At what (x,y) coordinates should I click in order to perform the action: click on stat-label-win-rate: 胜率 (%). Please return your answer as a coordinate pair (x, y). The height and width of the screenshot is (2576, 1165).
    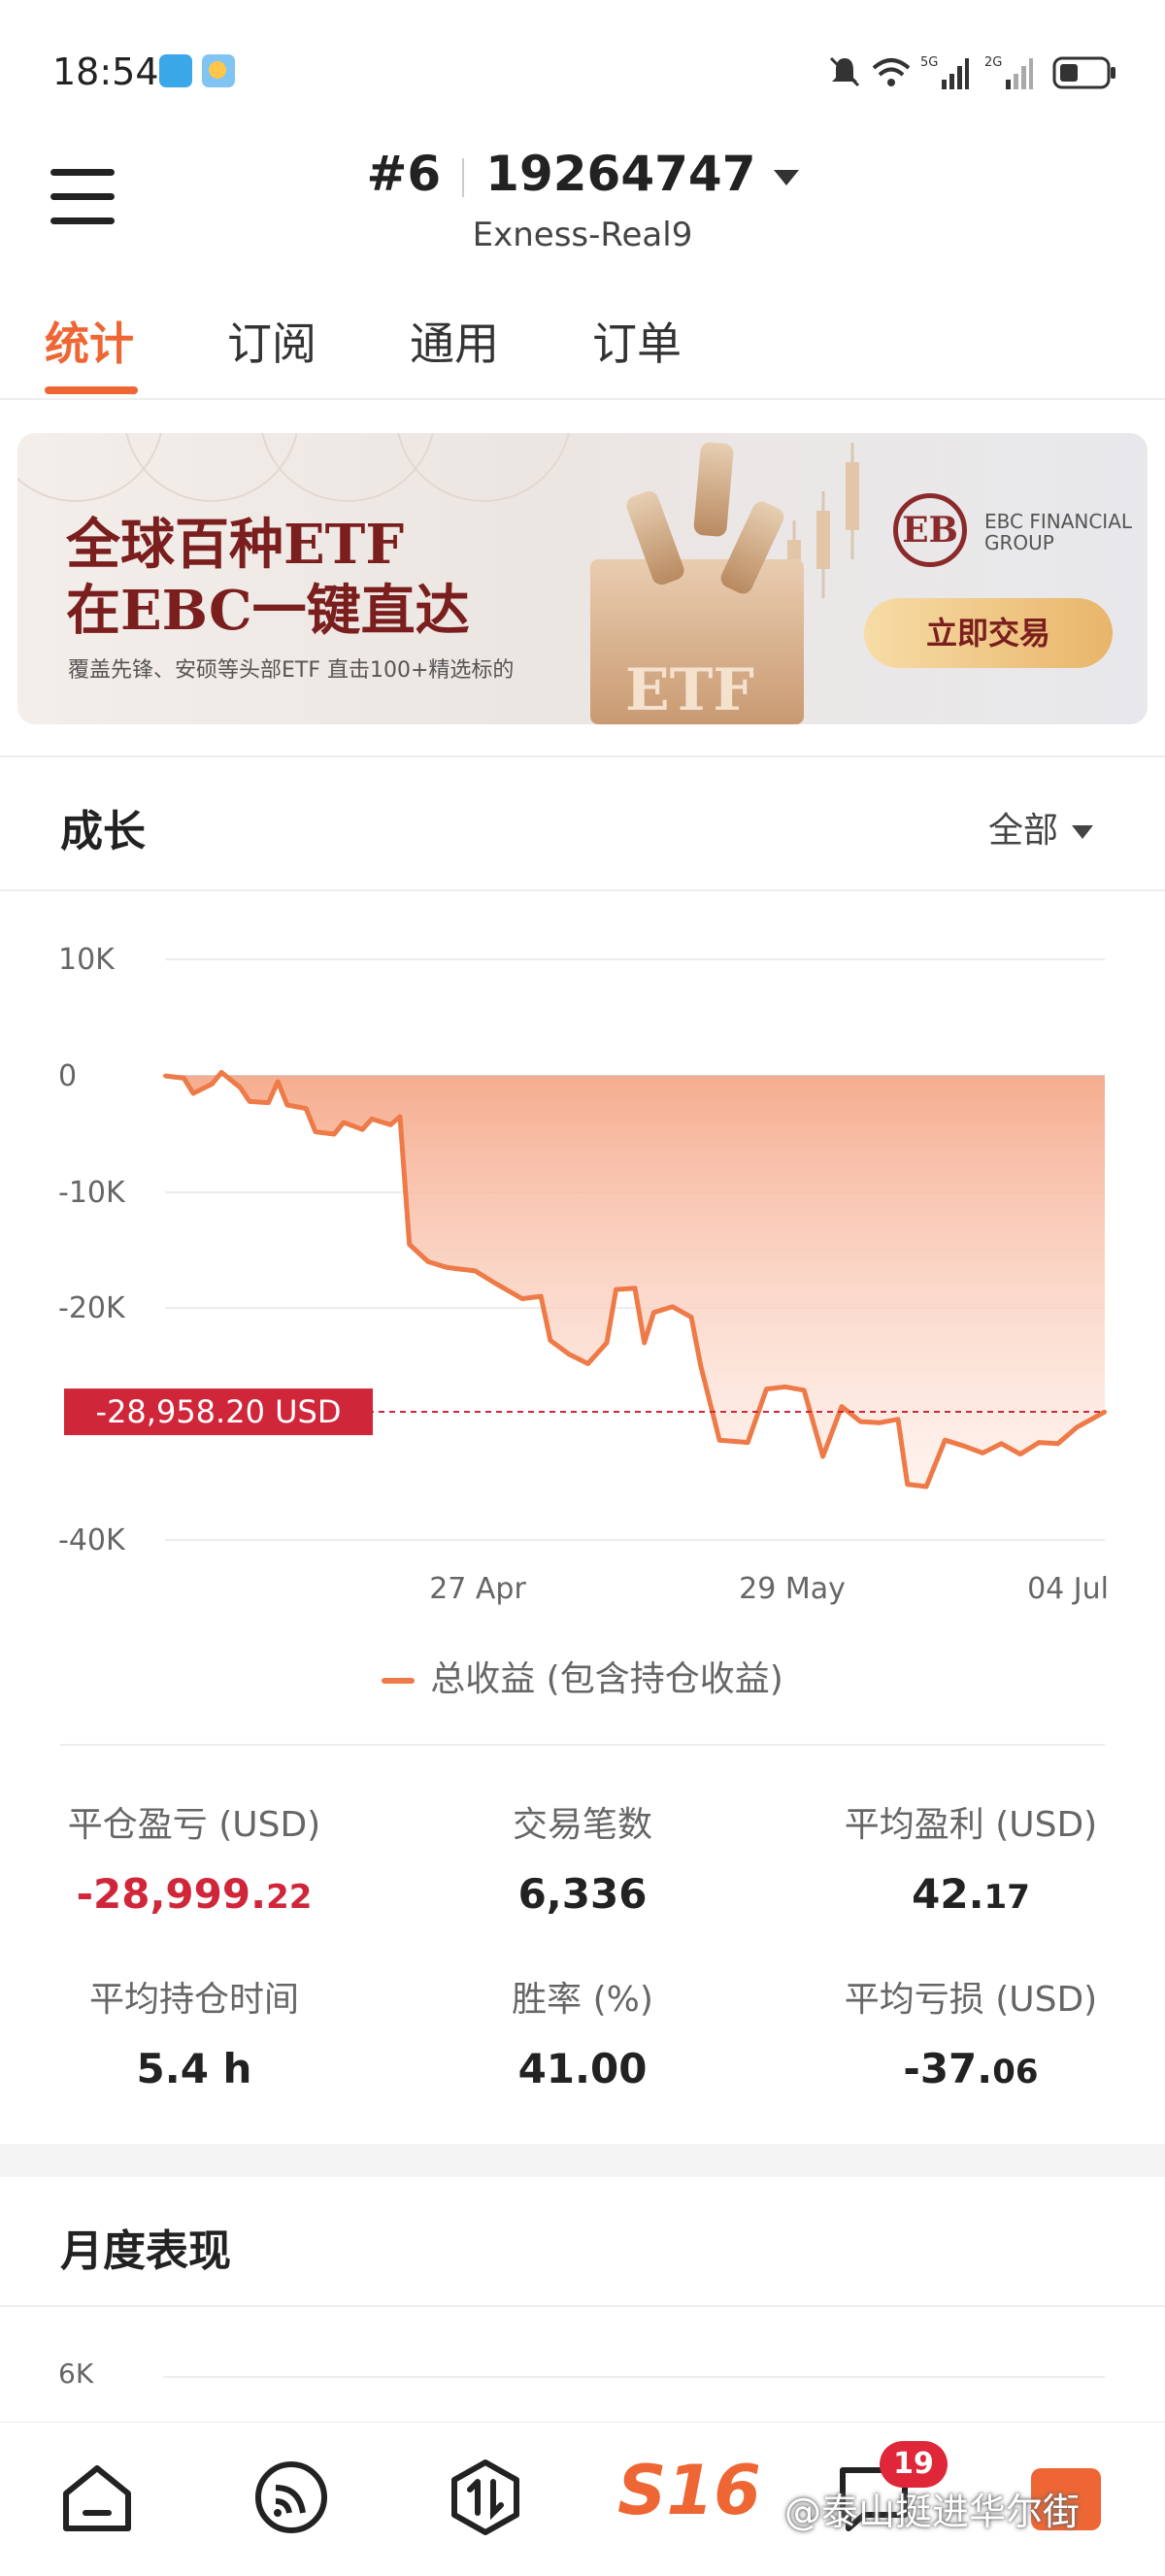
    Looking at the image, I should click on (582, 2000).